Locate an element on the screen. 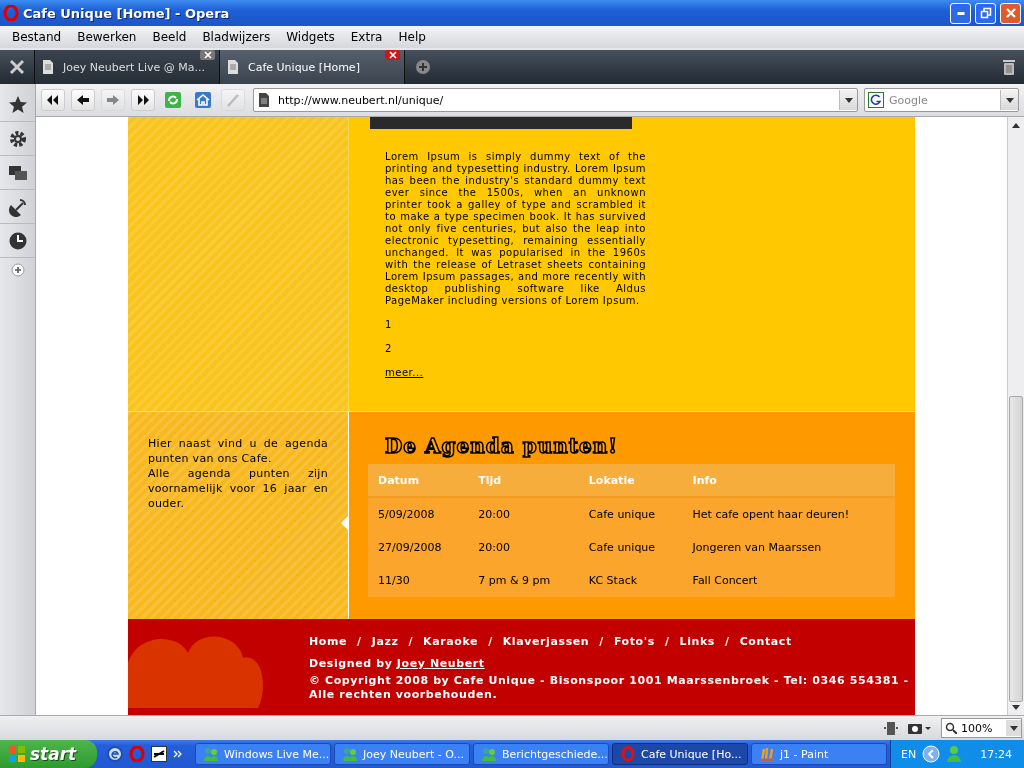 The height and width of the screenshot is (768, 1024). list-number: 1 is located at coordinates (389, 325).